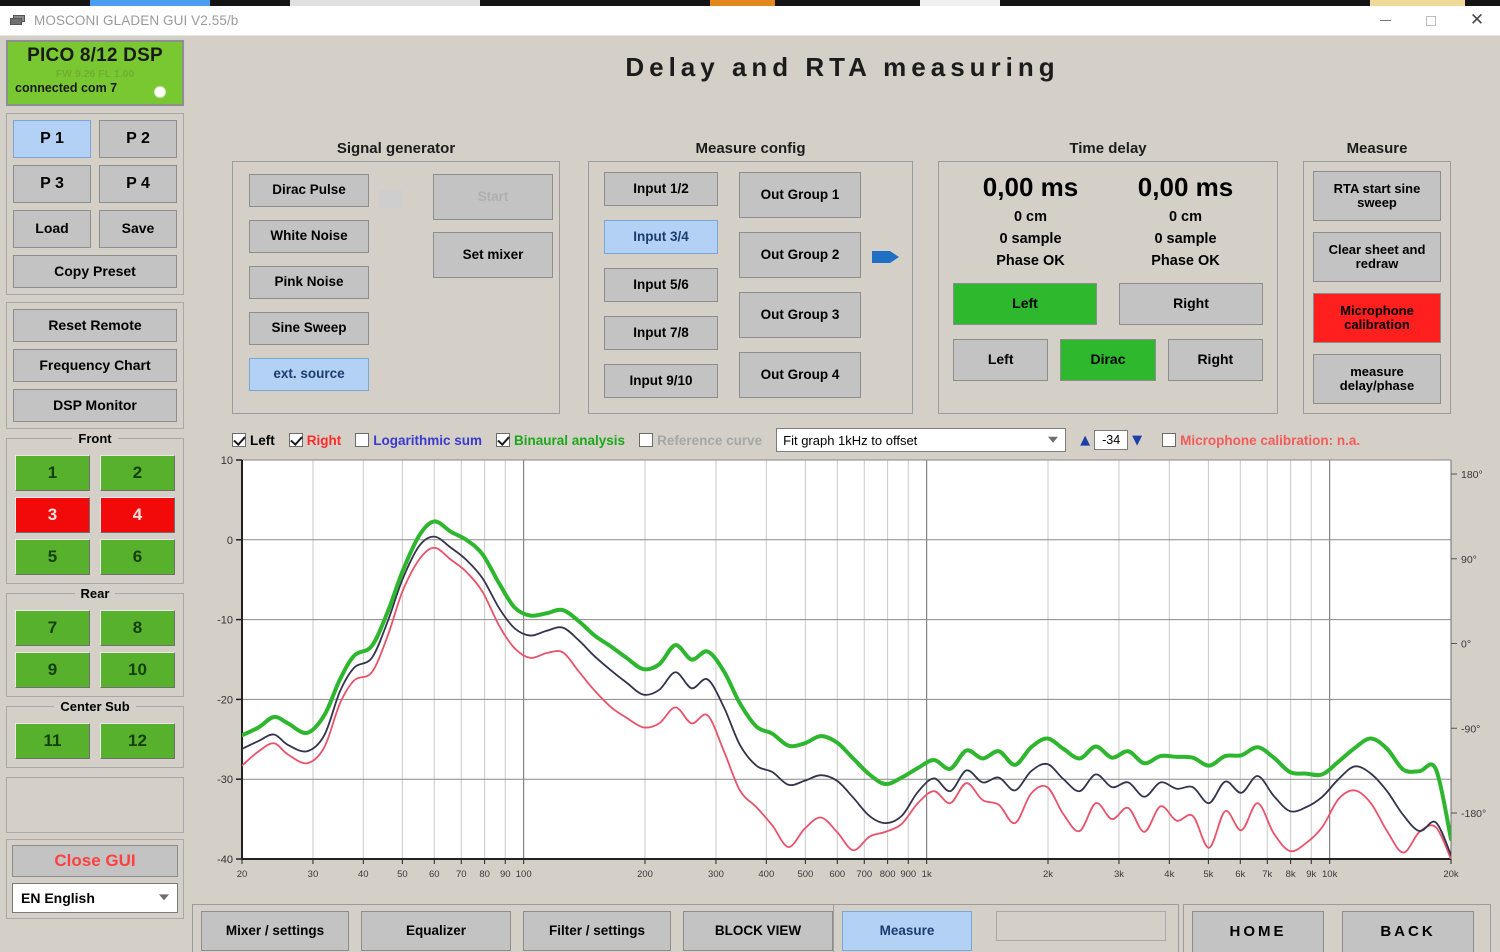 The width and height of the screenshot is (1500, 952). Describe the element at coordinates (313, 874) in the screenshot. I see `chart-x-tick-label: 30` at that location.